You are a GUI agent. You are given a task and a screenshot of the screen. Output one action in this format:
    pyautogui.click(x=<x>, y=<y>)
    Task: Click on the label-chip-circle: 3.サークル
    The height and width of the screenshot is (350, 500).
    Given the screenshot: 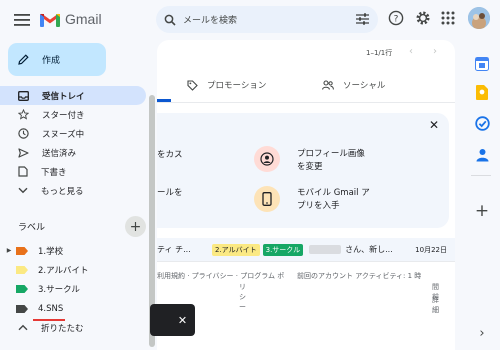 What is the action you would take?
    pyautogui.click(x=283, y=249)
    